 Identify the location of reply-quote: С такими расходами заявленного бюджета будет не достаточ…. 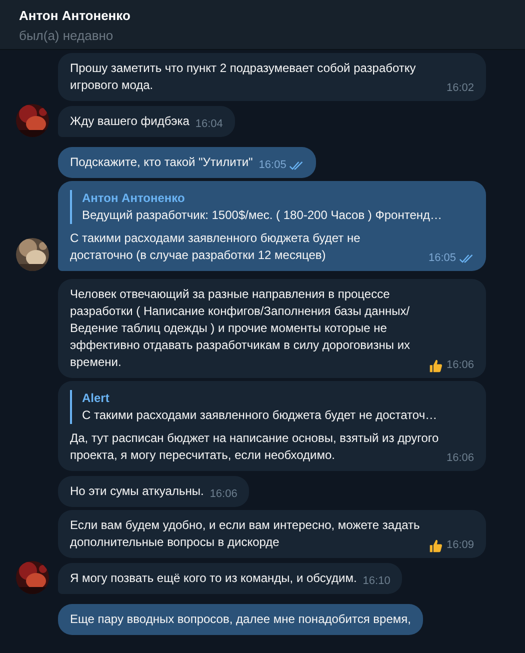
(260, 415).